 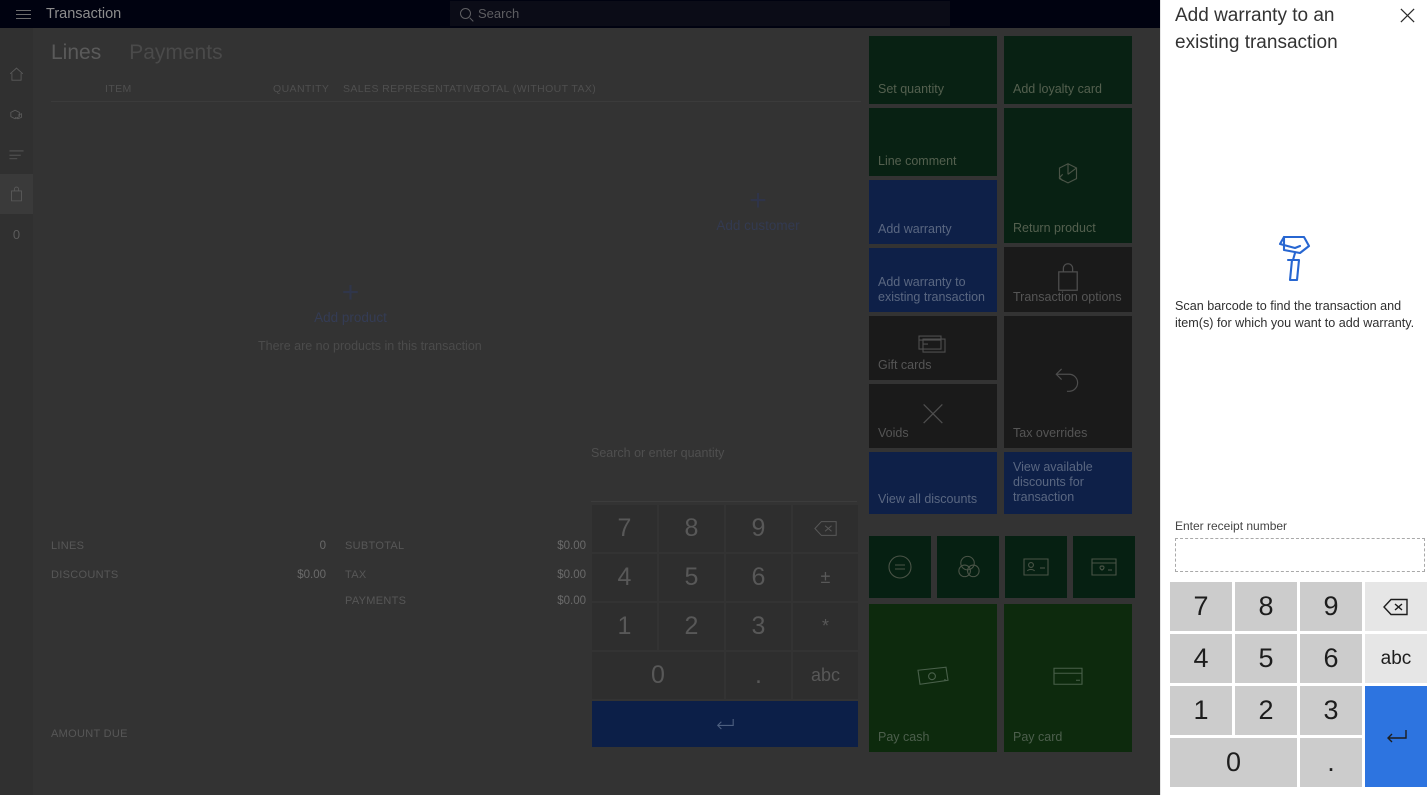 What do you see at coordinates (691, 528) in the screenshot?
I see `key-8: 8` at bounding box center [691, 528].